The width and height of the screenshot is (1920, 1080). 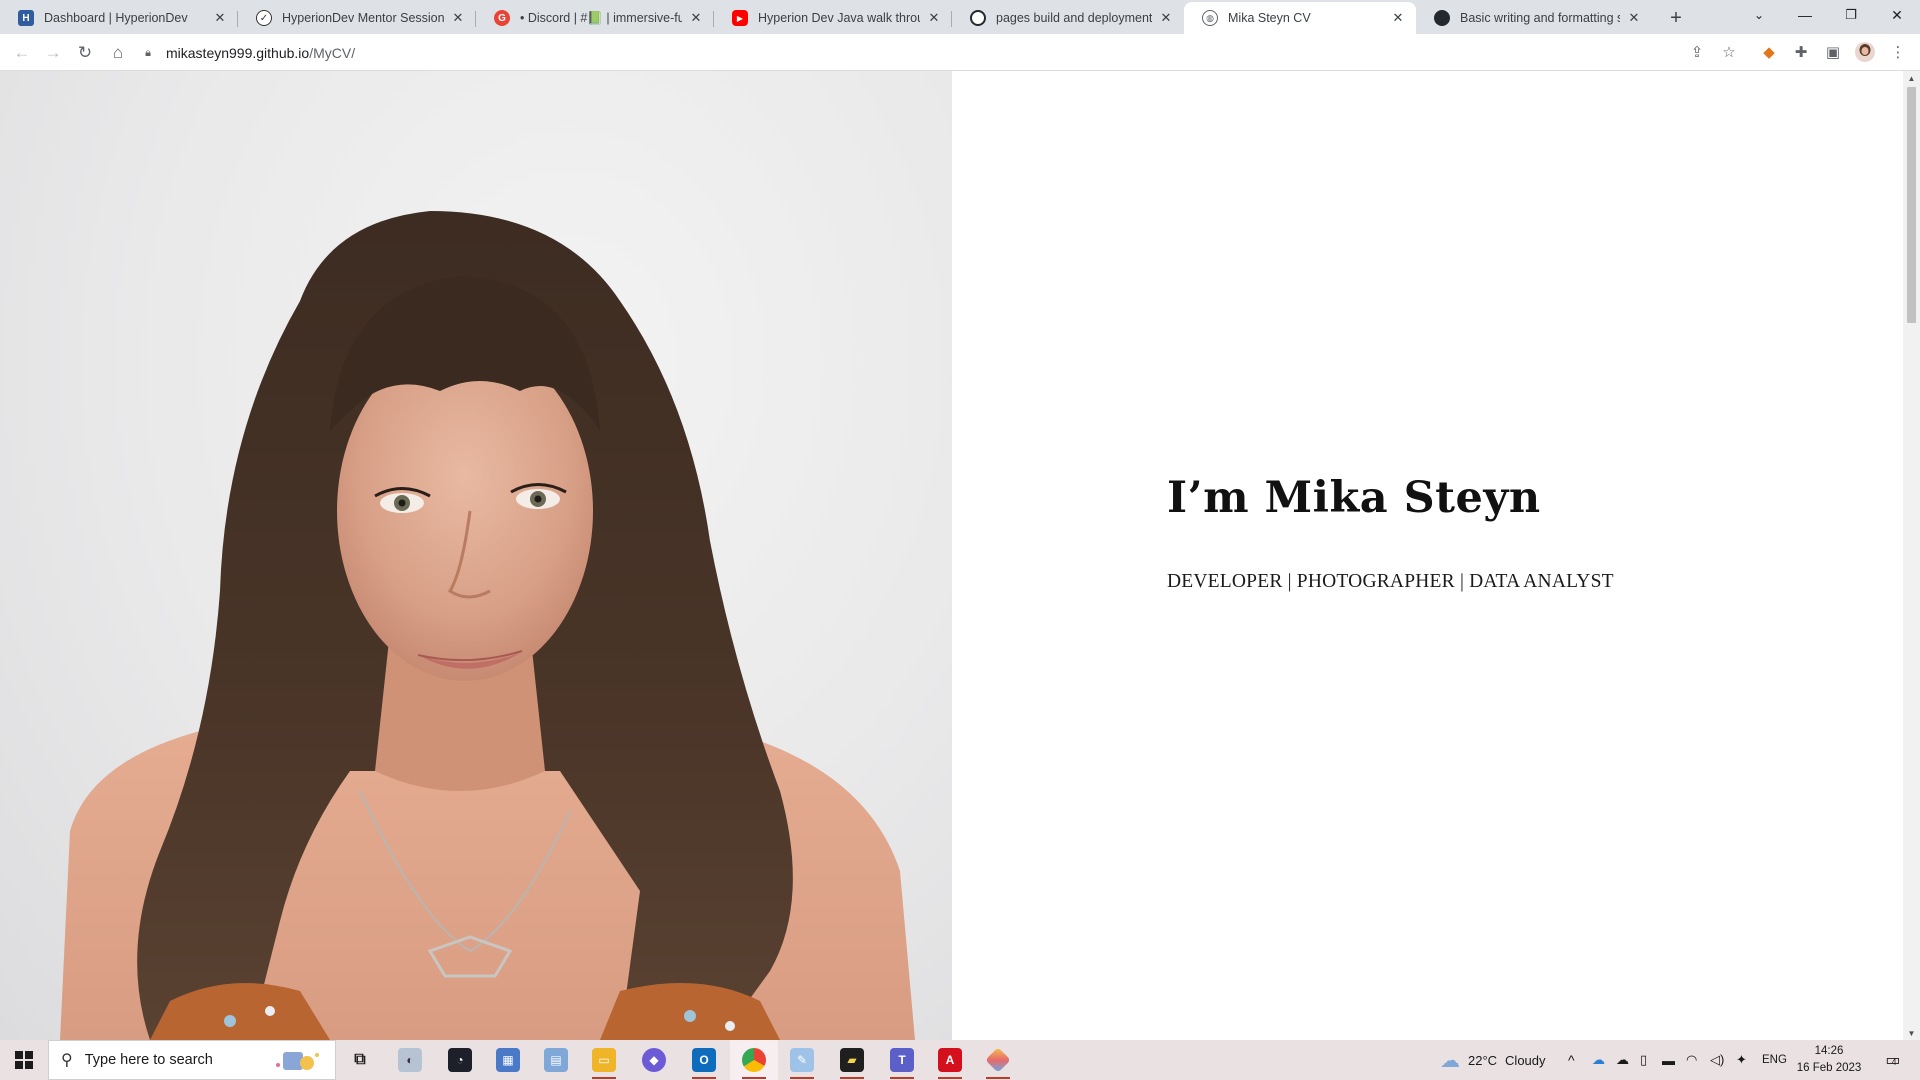 I want to click on gitkraken-icon, so click(x=998, y=1060).